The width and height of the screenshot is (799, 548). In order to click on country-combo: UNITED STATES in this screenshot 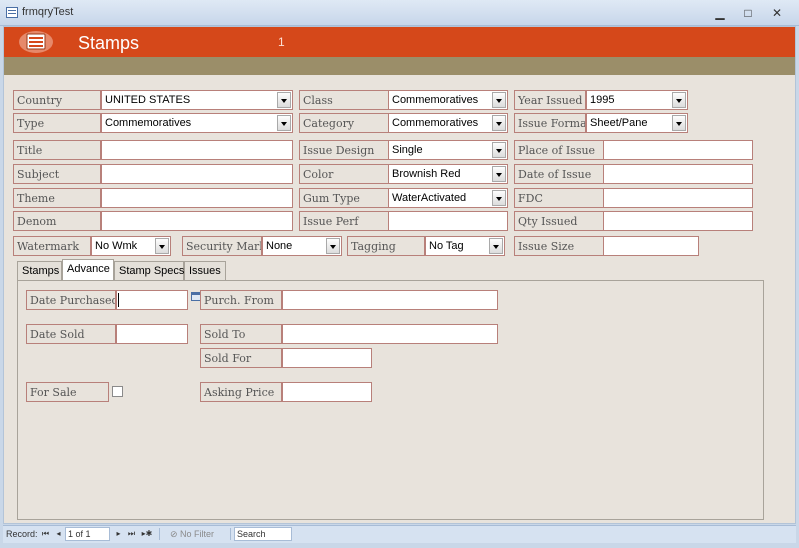, I will do `click(197, 100)`.